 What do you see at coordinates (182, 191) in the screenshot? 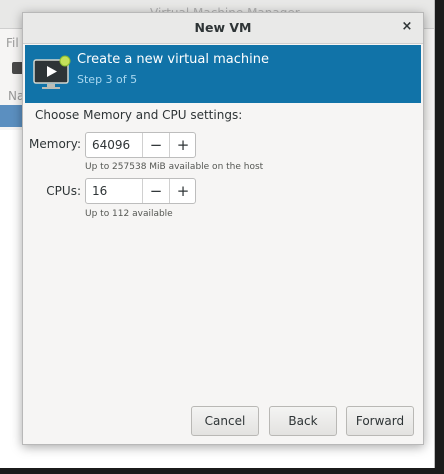
I see `cpus-increment-button: +` at bounding box center [182, 191].